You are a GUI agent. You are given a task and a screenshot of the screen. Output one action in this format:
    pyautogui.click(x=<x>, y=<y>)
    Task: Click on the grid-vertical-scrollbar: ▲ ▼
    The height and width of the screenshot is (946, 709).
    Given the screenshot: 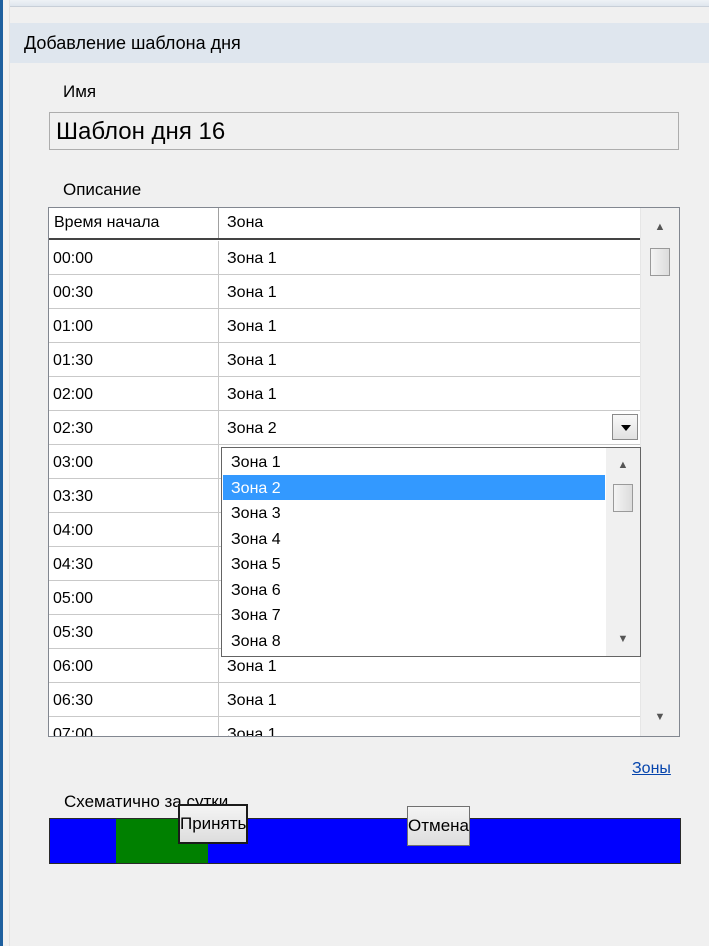 What is the action you would take?
    pyautogui.click(x=659, y=472)
    